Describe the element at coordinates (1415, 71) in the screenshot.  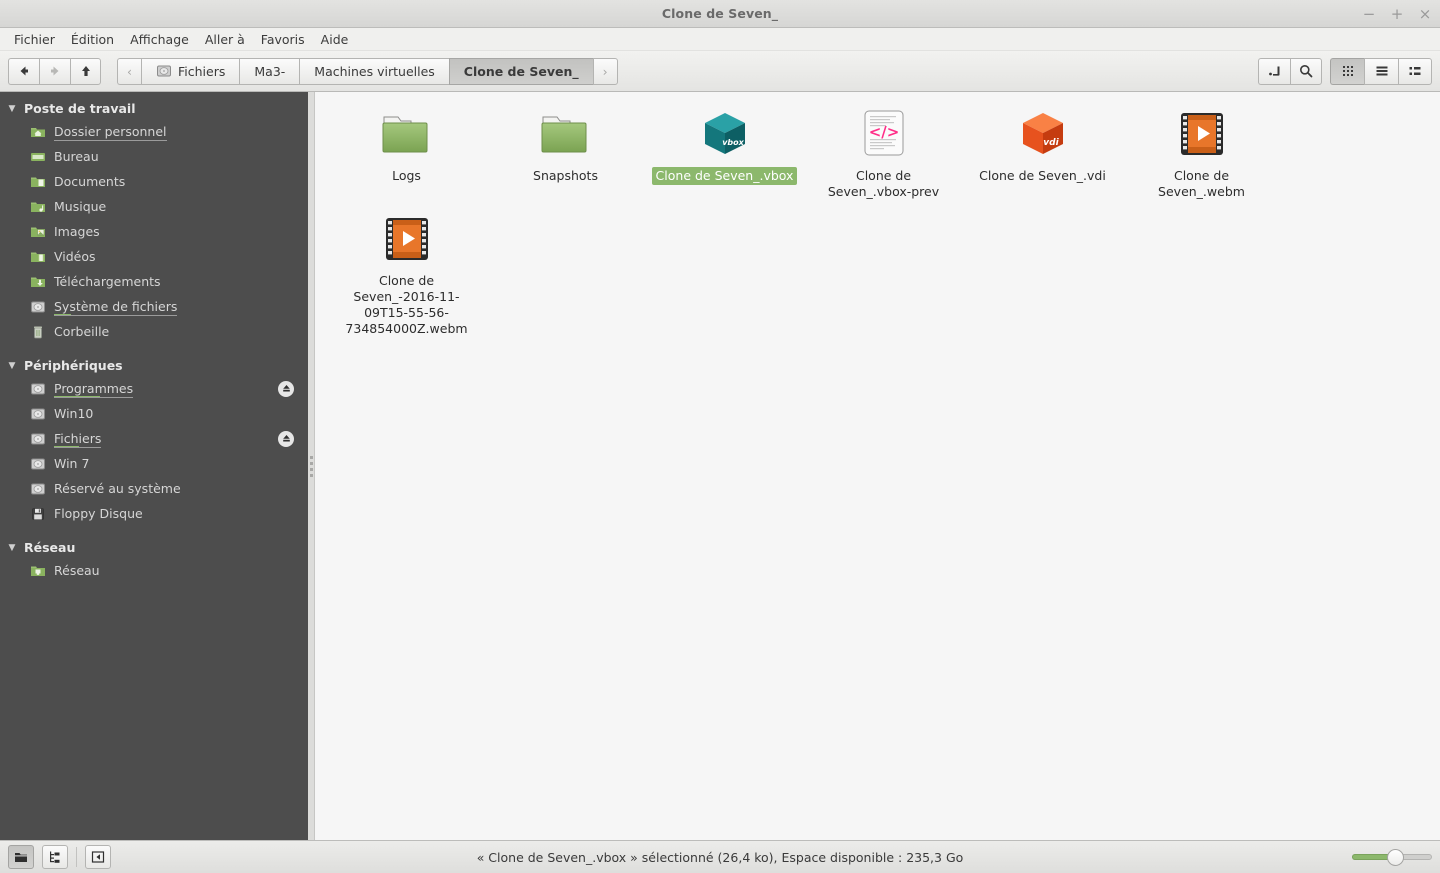
I see `compact-view-button` at that location.